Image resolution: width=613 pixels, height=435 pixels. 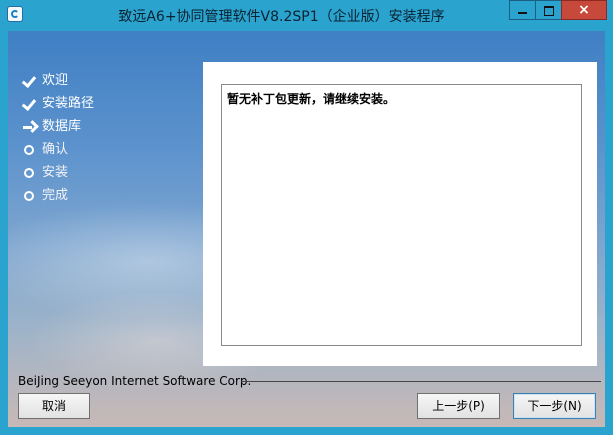 I want to click on step-welcome: 欢迎, so click(x=58, y=82).